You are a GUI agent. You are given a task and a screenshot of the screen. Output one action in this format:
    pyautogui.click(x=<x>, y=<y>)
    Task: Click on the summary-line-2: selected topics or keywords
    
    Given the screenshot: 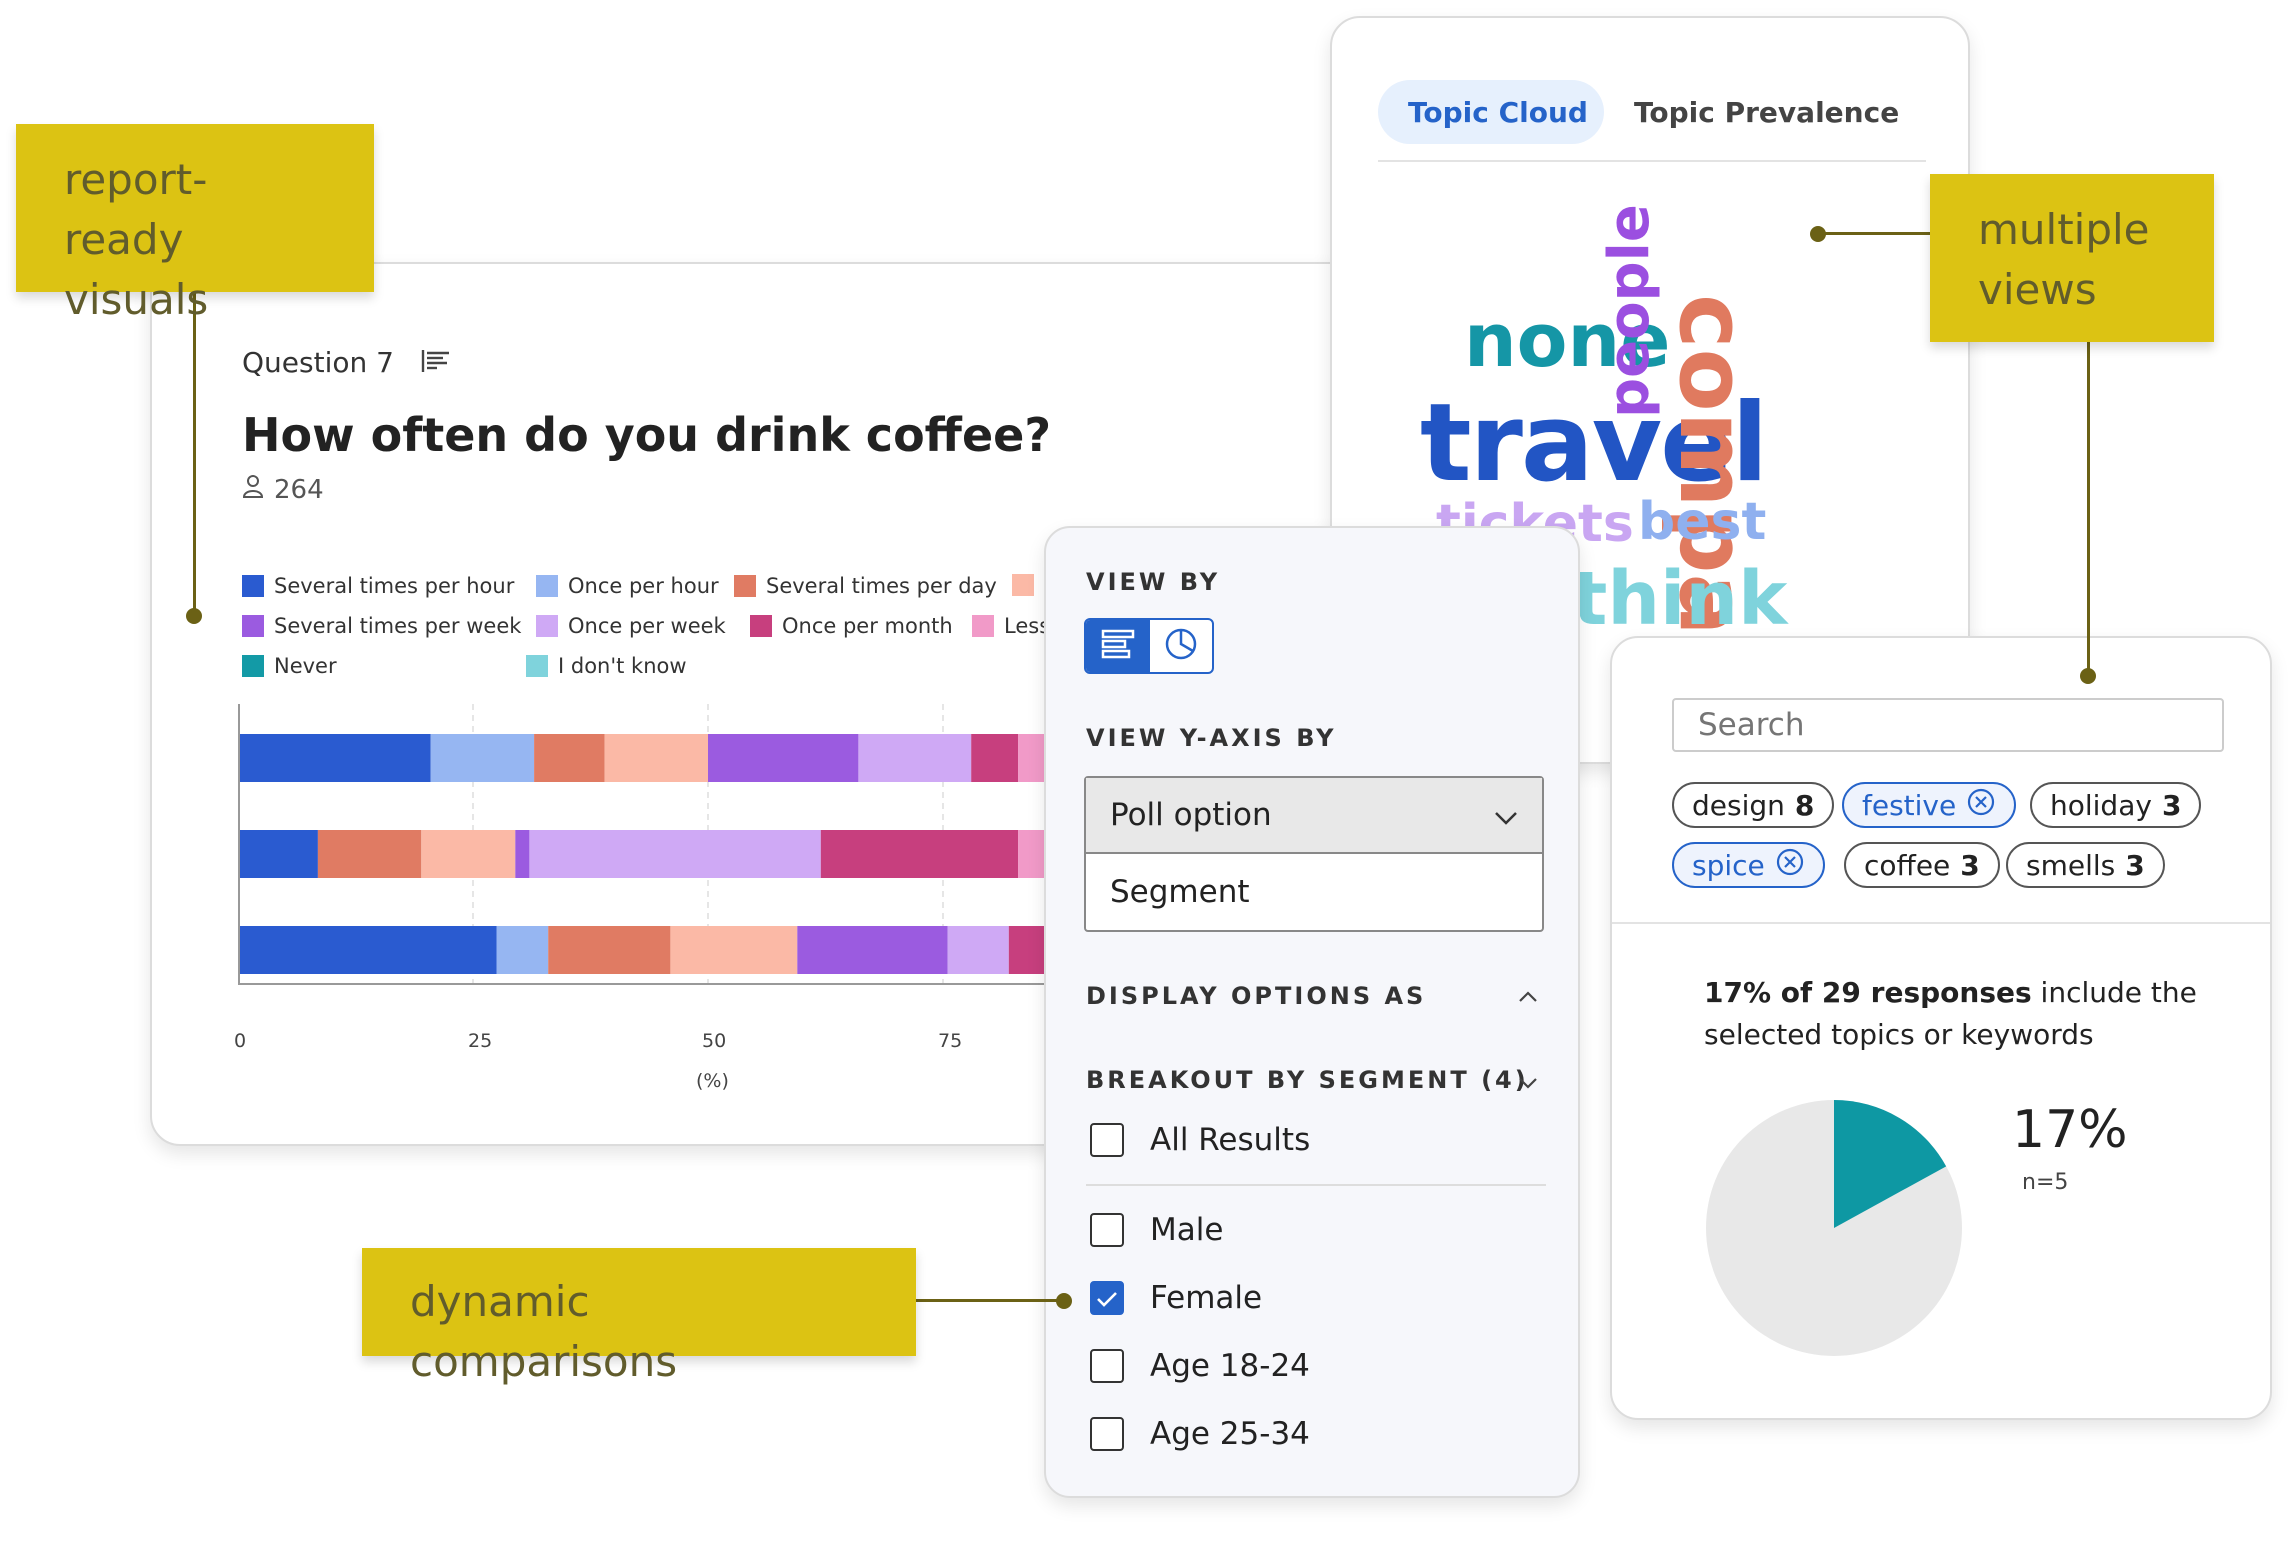 What is the action you would take?
    pyautogui.click(x=1899, y=1034)
    